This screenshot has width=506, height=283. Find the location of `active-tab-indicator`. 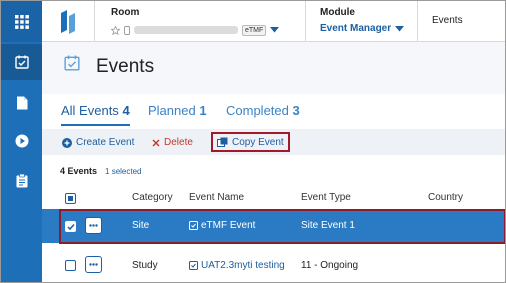

active-tab-indicator is located at coordinates (95, 125).